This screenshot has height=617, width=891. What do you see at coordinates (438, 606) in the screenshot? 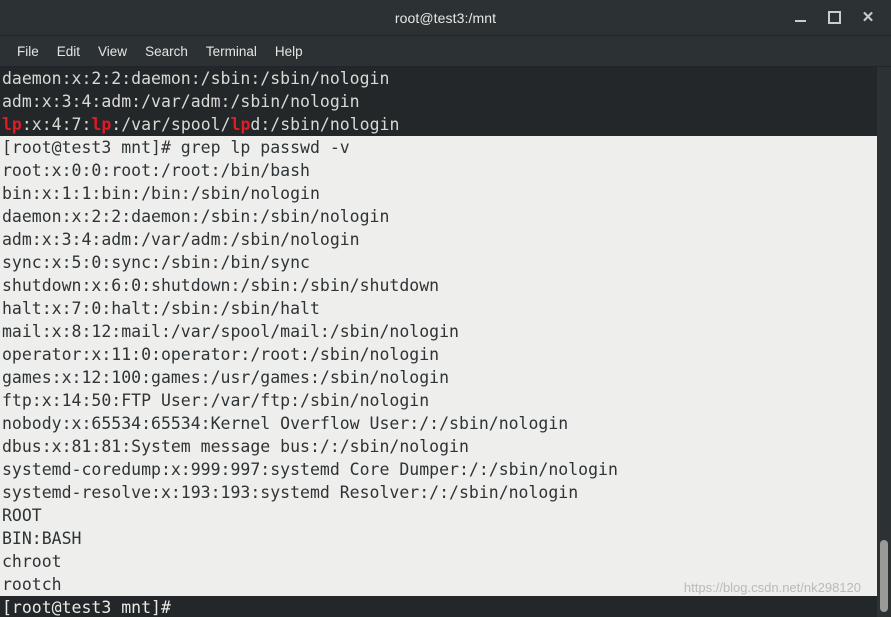
I see `terminal-line: [root@test3 mnt]#` at bounding box center [438, 606].